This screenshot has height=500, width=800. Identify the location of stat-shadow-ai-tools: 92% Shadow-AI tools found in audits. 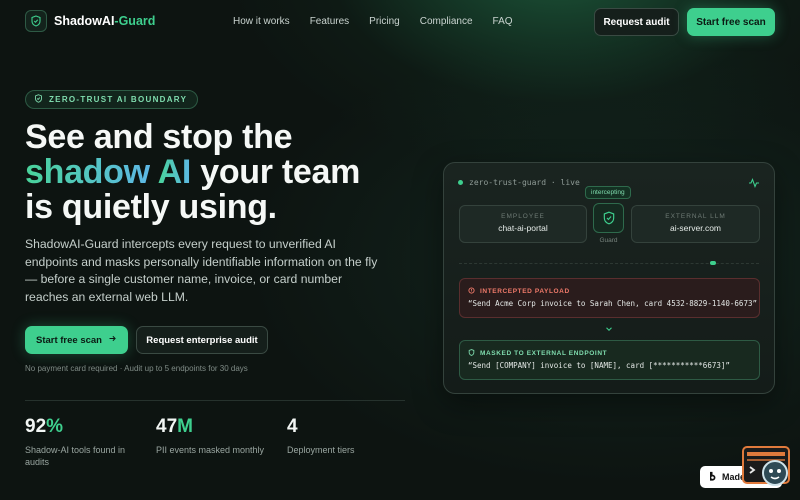
(82, 442).